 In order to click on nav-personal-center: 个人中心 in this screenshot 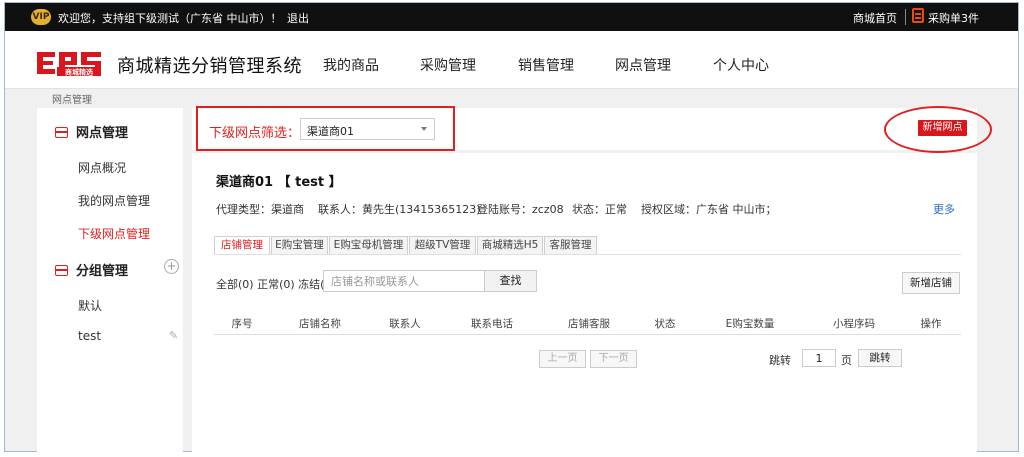, I will do `click(741, 65)`.